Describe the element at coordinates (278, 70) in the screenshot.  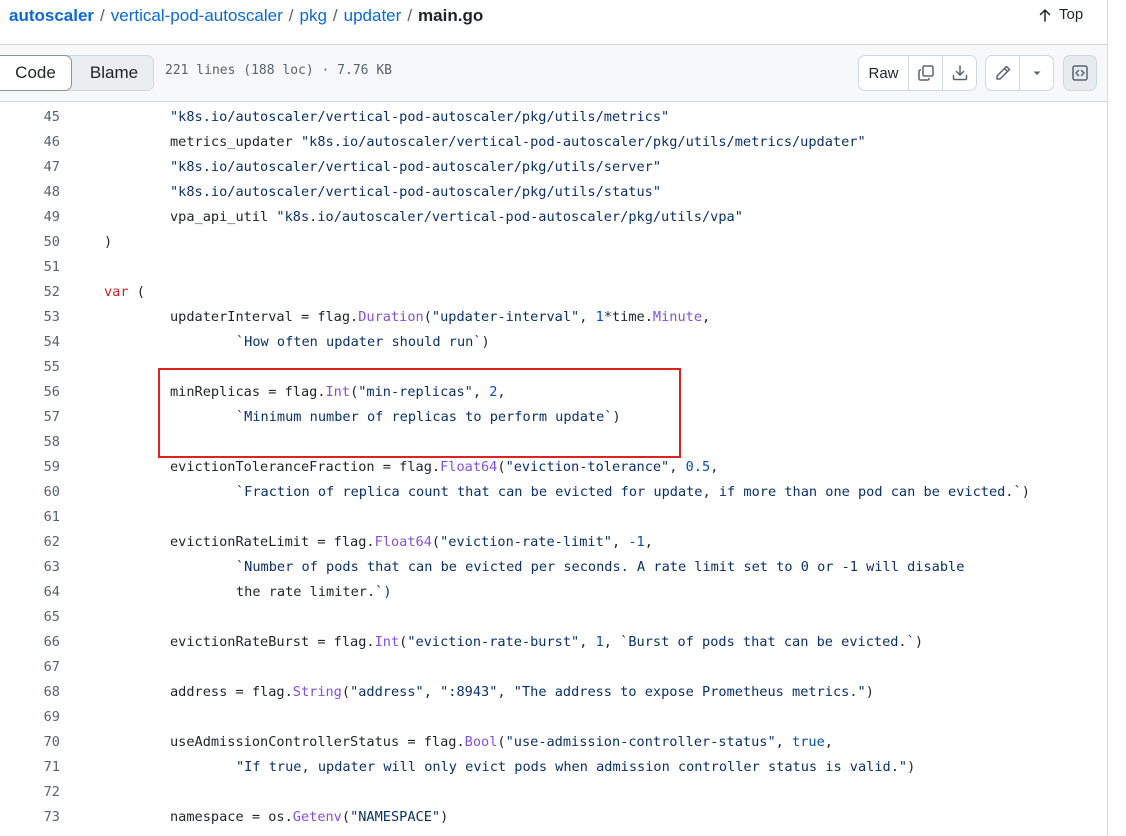
I see `file-info: 221 lines (188 loc) · 7.76 KB` at that location.